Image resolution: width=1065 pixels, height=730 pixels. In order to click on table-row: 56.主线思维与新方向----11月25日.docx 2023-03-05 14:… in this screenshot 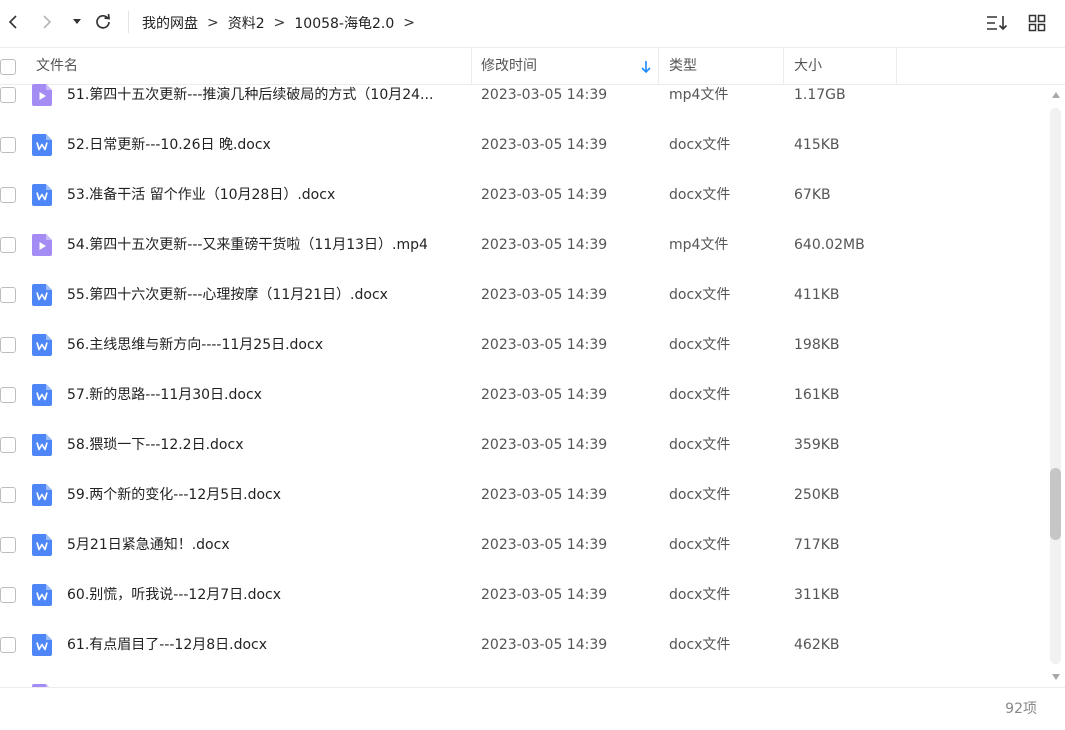, I will do `click(524, 345)`.